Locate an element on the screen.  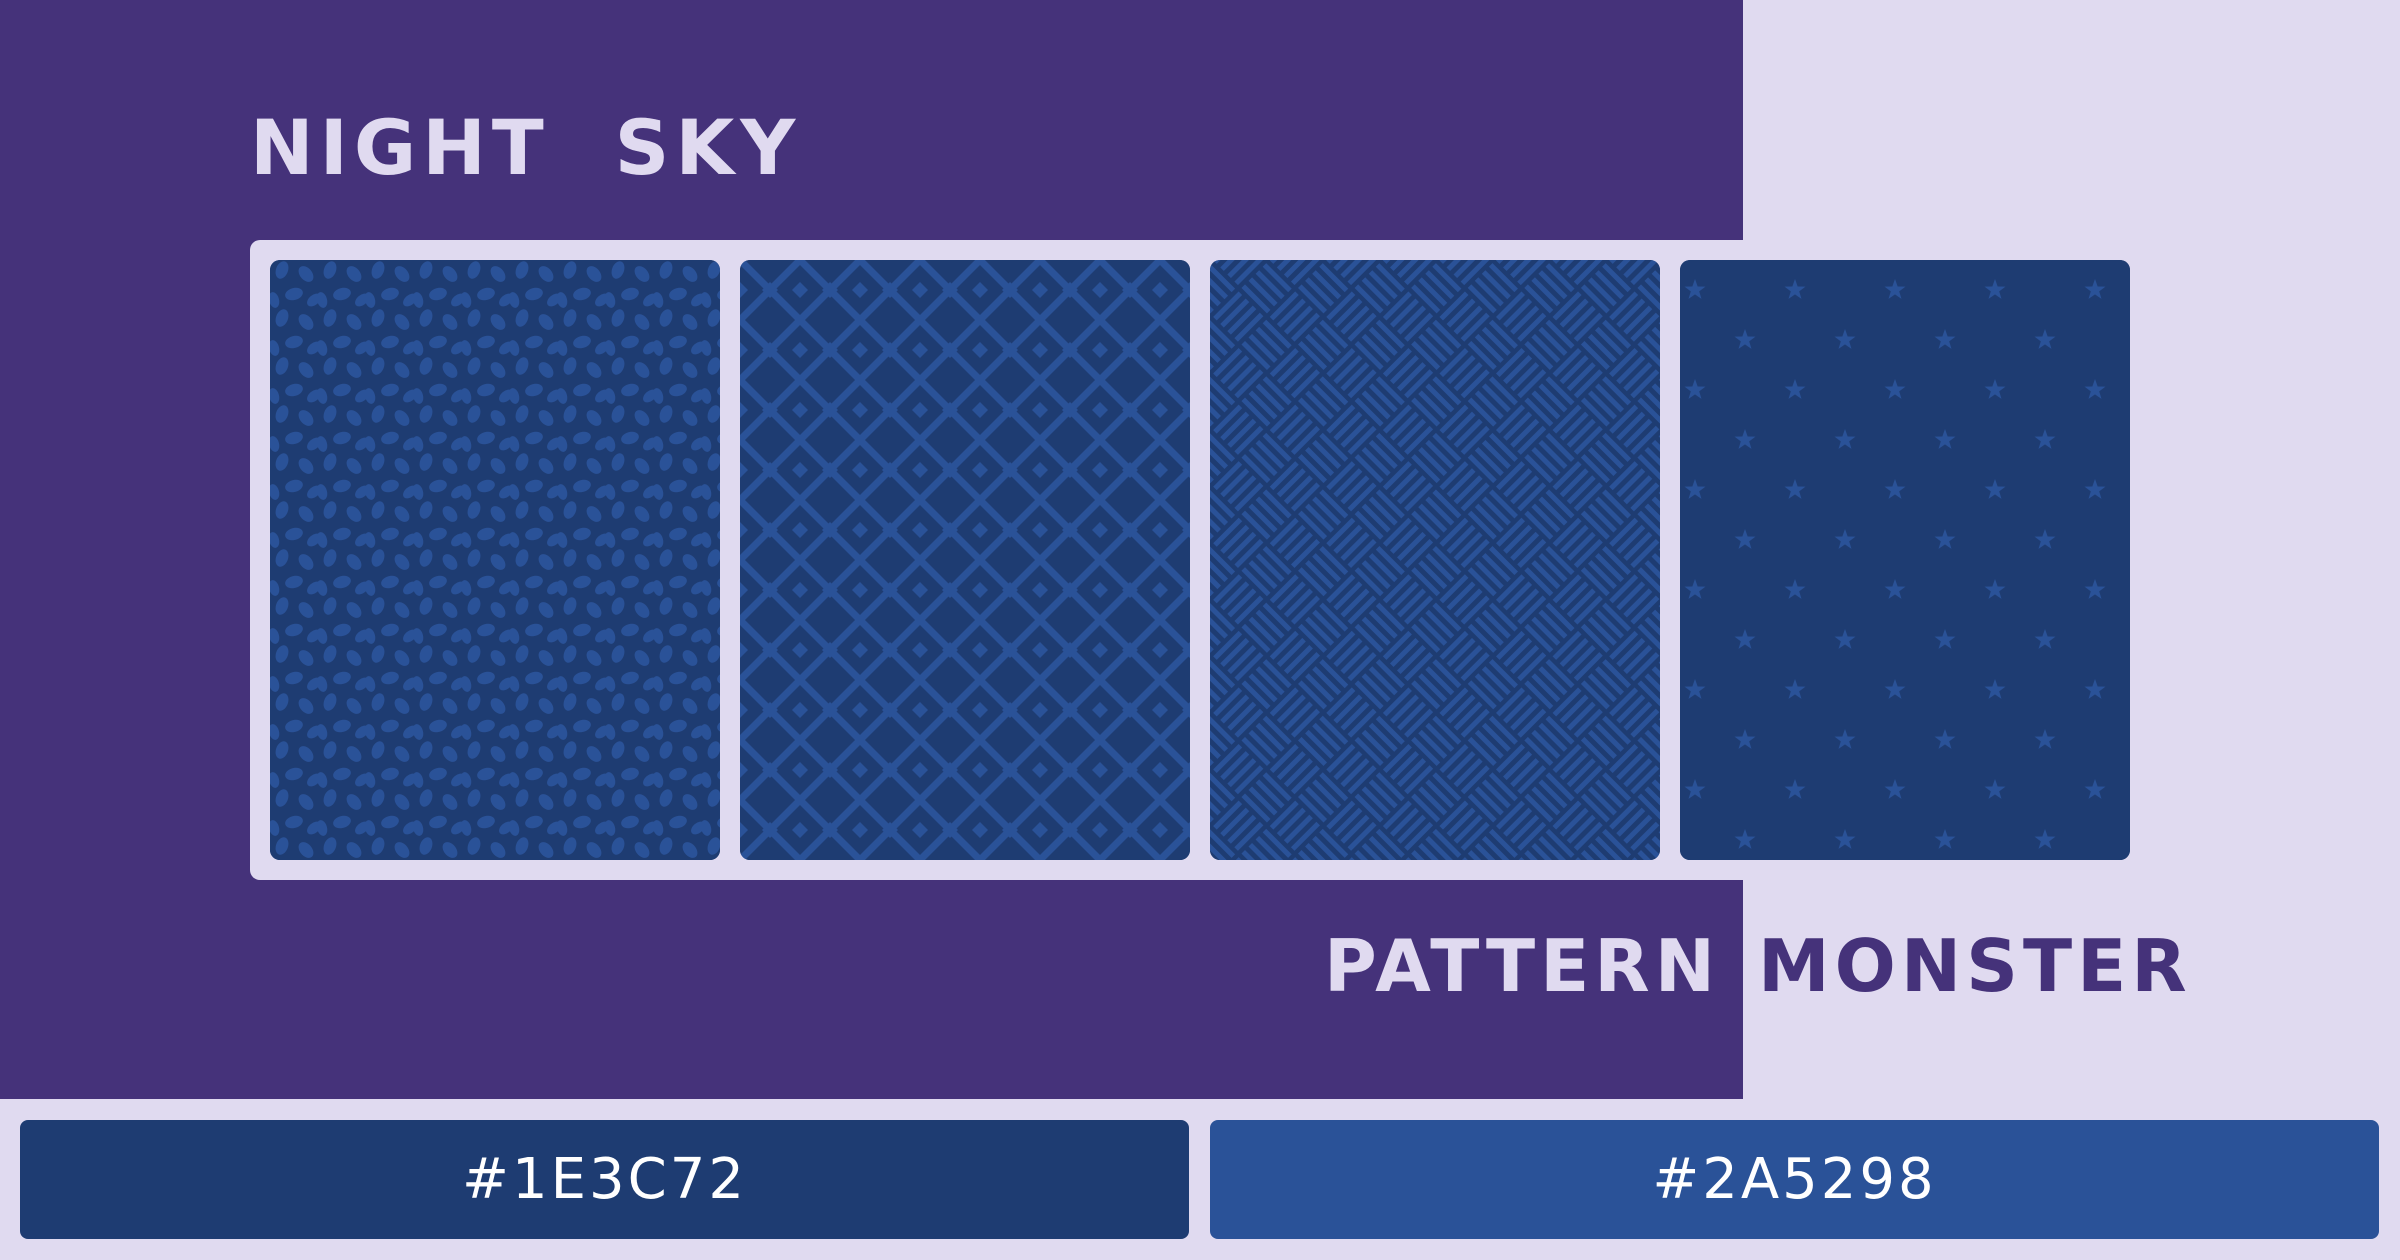
tile-petals-pattern is located at coordinates (495, 560).